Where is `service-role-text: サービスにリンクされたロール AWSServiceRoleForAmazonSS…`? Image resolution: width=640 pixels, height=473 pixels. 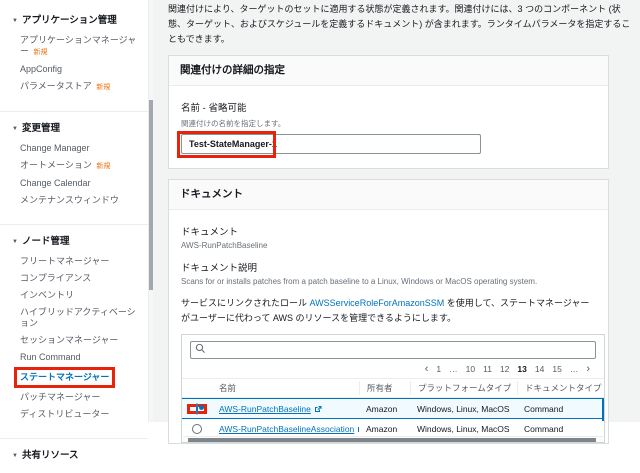 service-role-text: サービスにリンクされたロール AWSServiceRoleForAmazonSS… is located at coordinates (385, 310).